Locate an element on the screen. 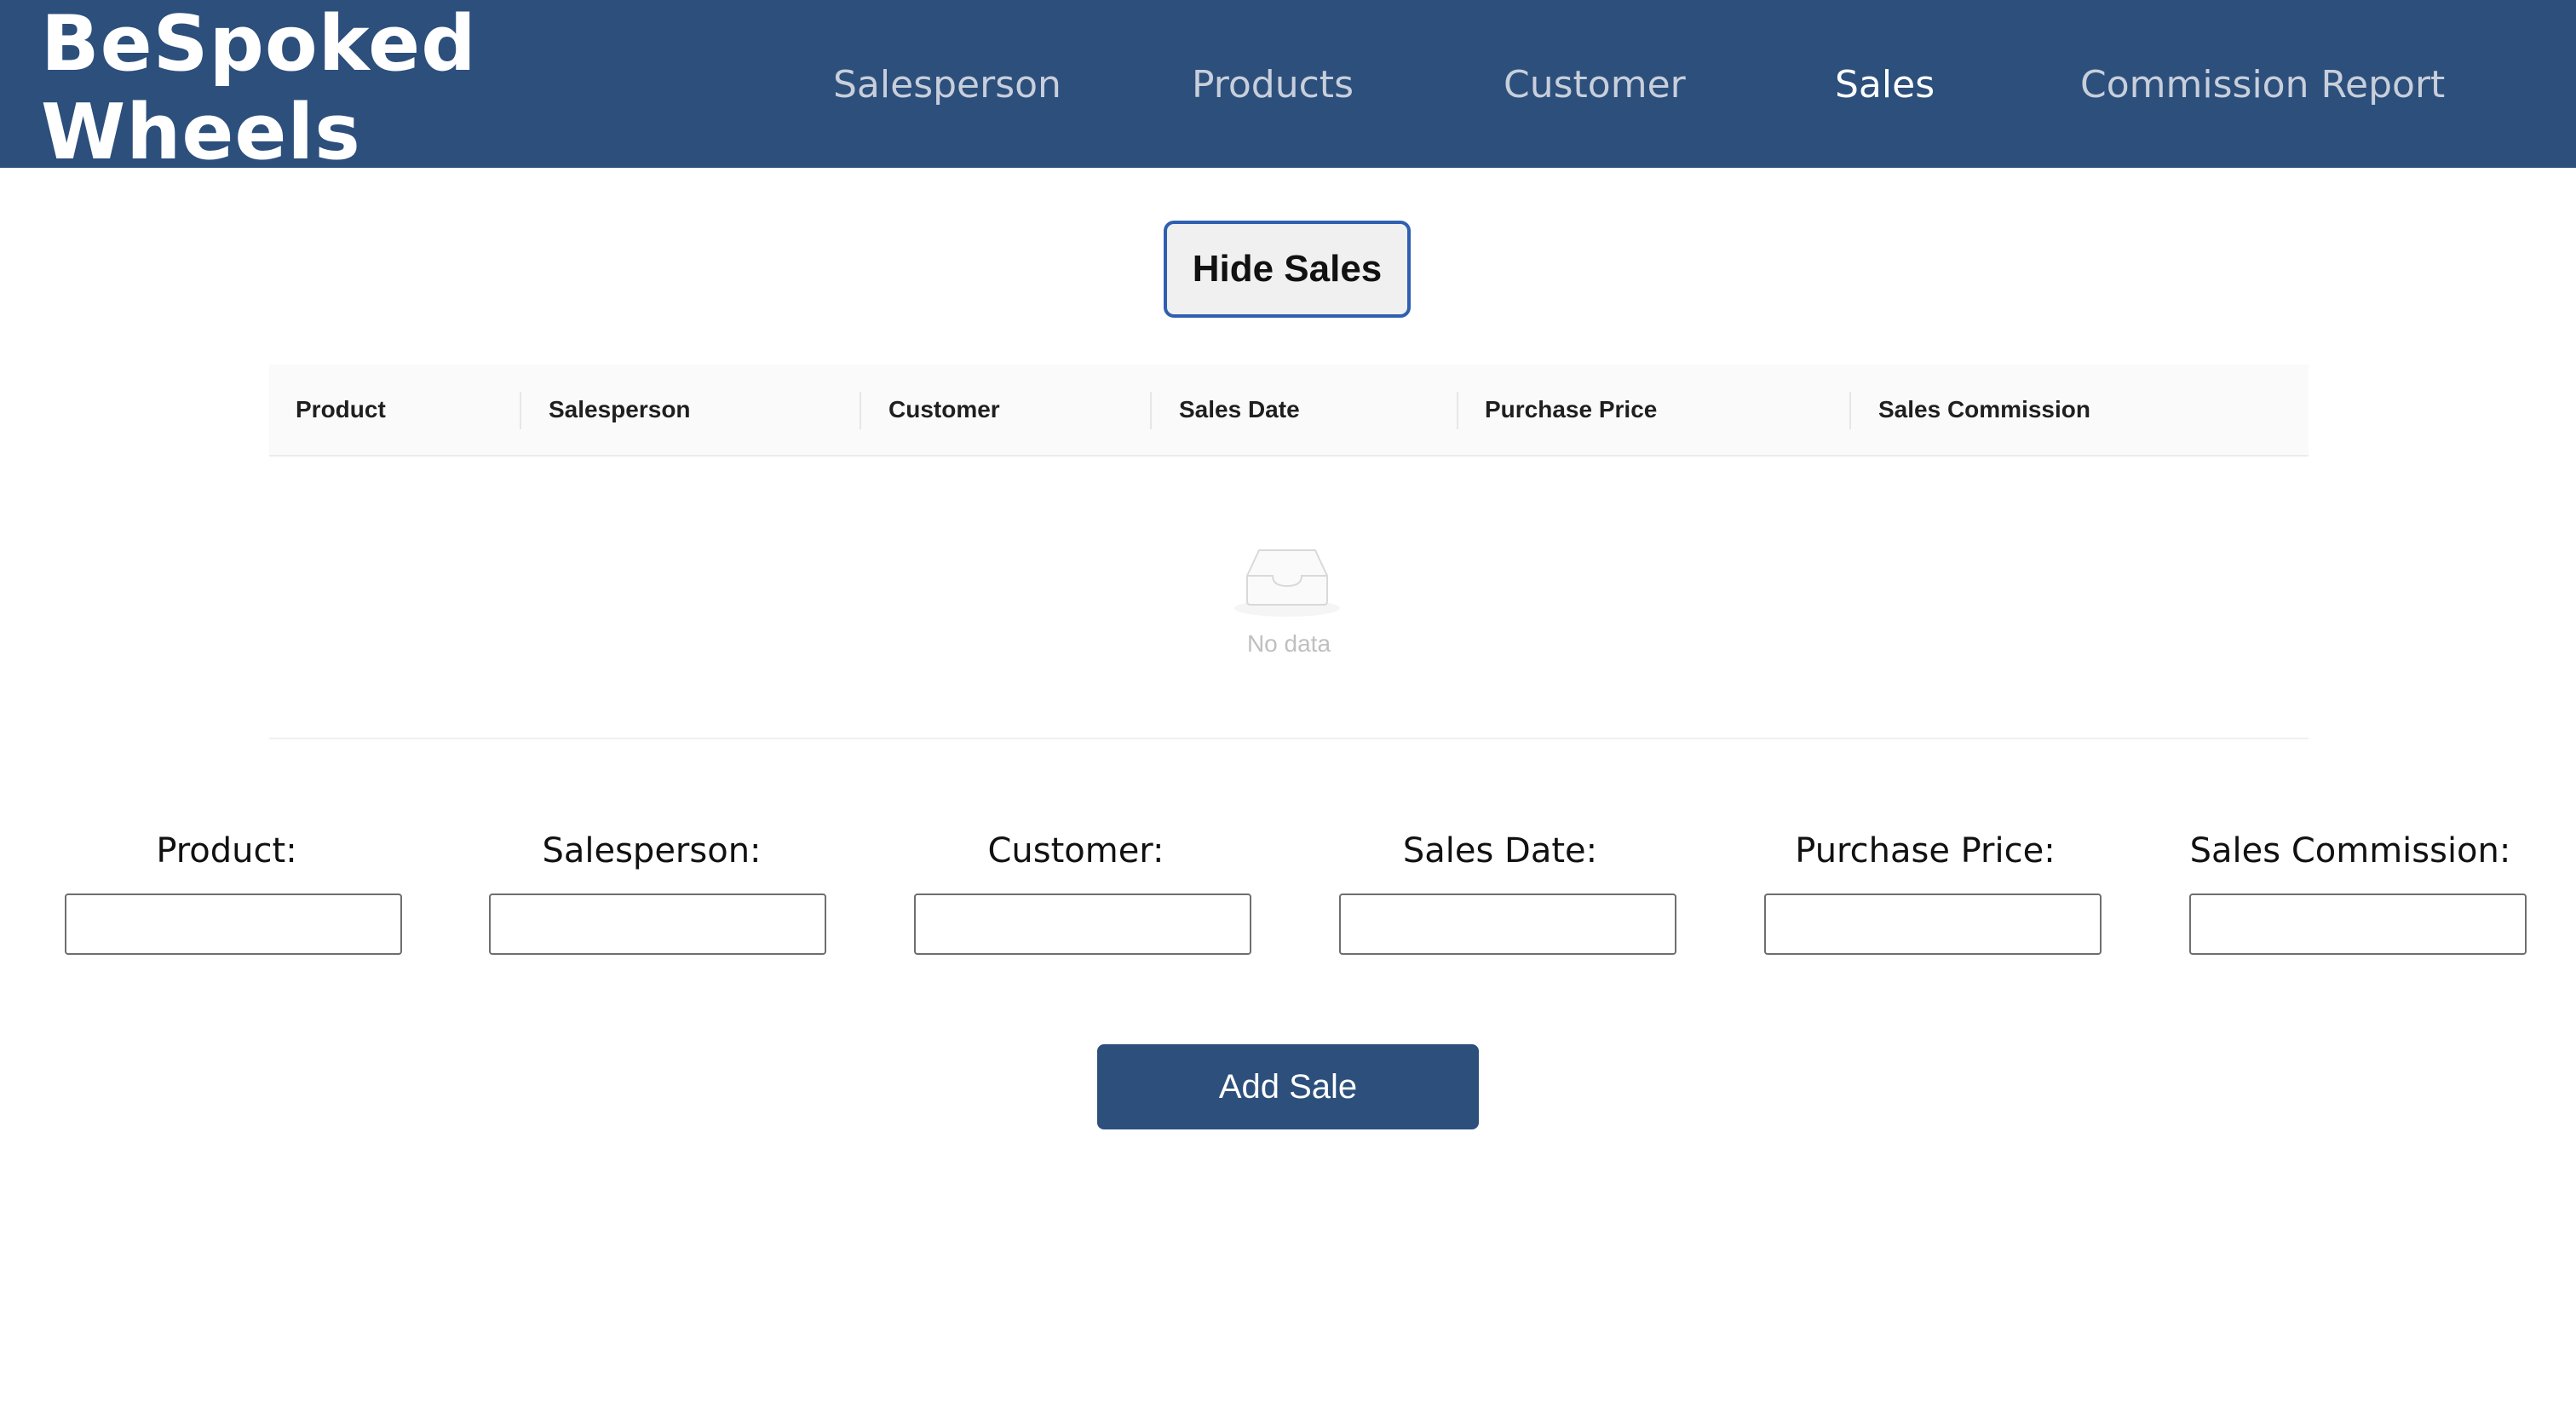 Image resolution: width=2576 pixels, height=1402 pixels. column-header-sales-commission: Sales Commission is located at coordinates (1984, 410).